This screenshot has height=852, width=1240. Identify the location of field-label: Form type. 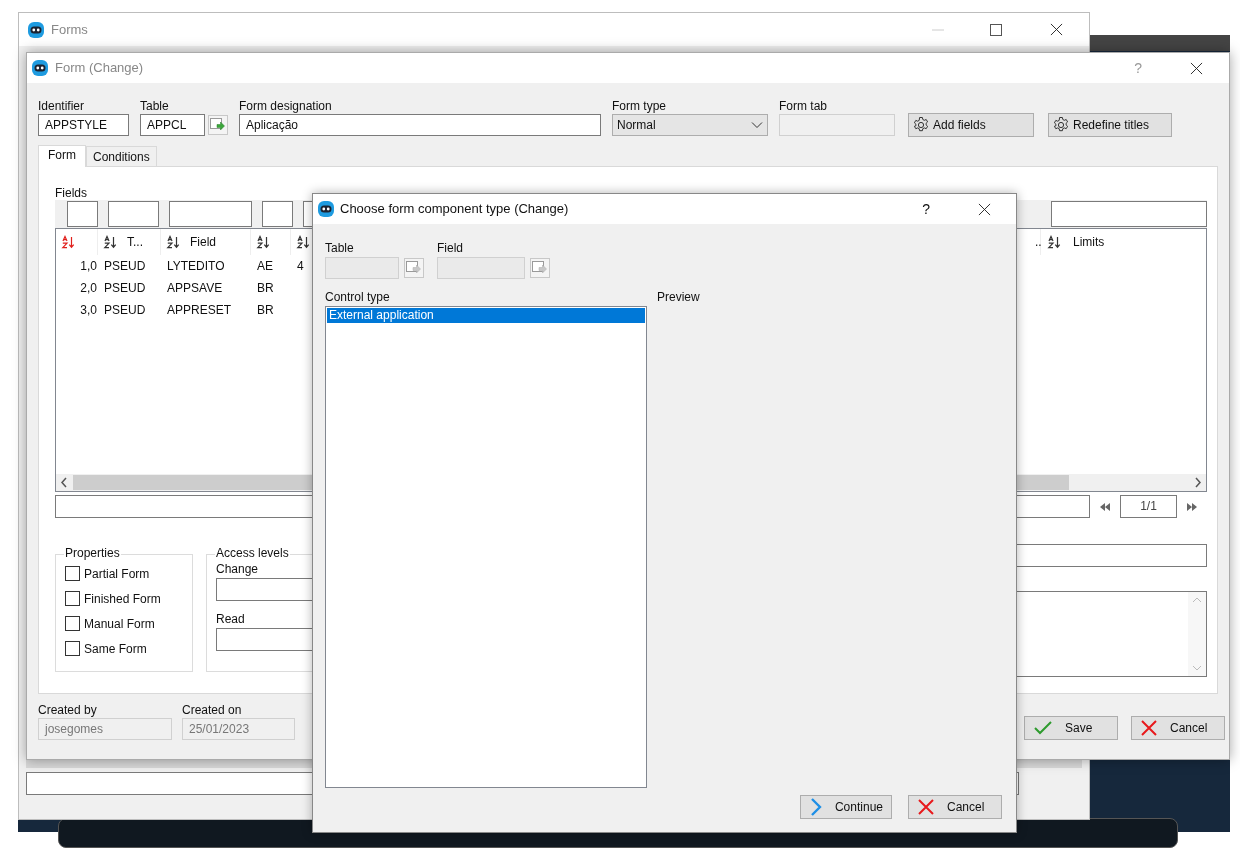
(639, 106).